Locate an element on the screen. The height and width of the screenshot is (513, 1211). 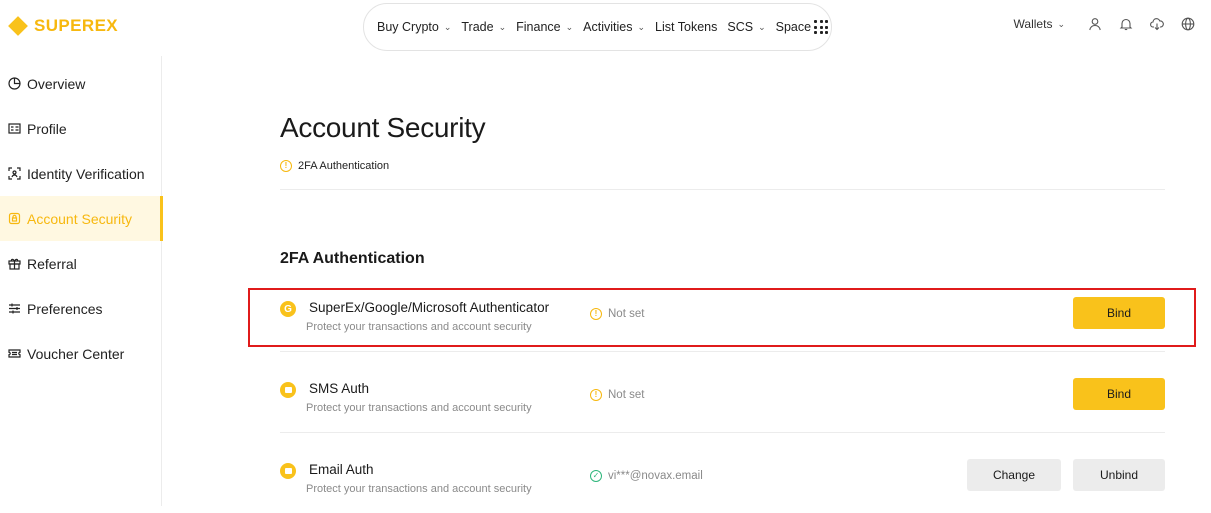
sidebar-item-label: Account Security is located at coordinates (80, 218).